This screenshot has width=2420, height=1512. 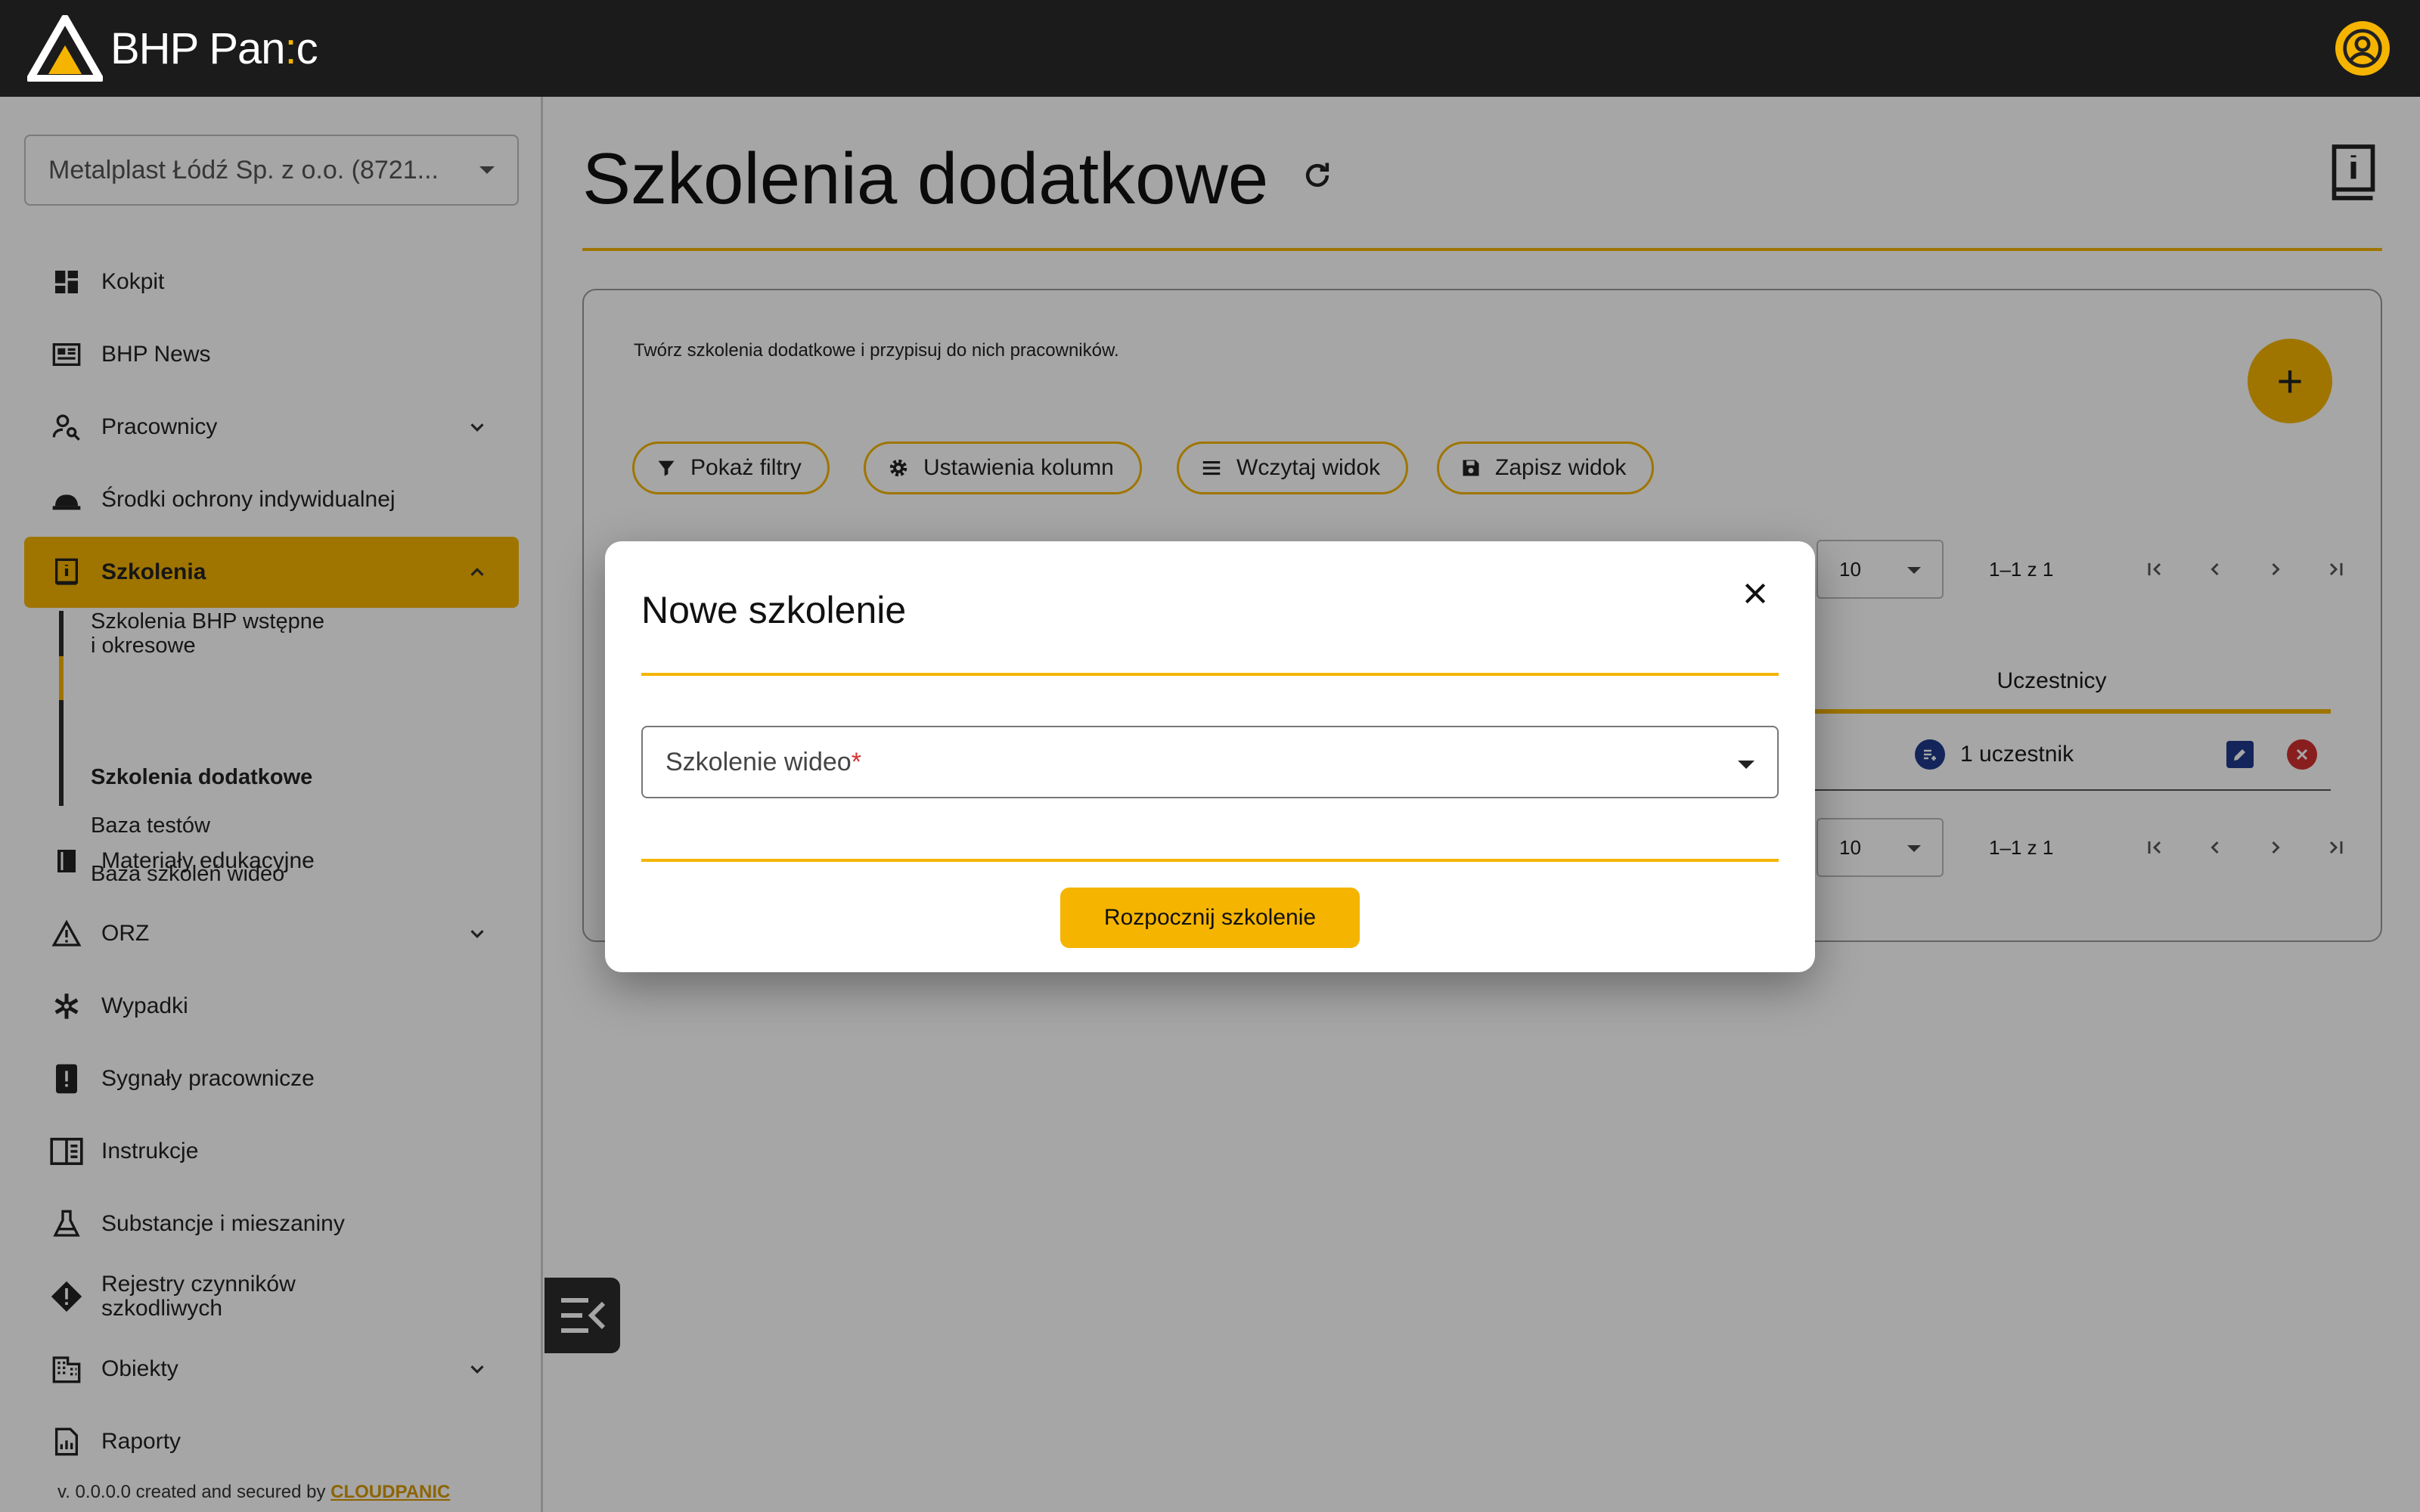 What do you see at coordinates (1210, 48) in the screenshot?
I see `top-bar: BHP Pan:c` at bounding box center [1210, 48].